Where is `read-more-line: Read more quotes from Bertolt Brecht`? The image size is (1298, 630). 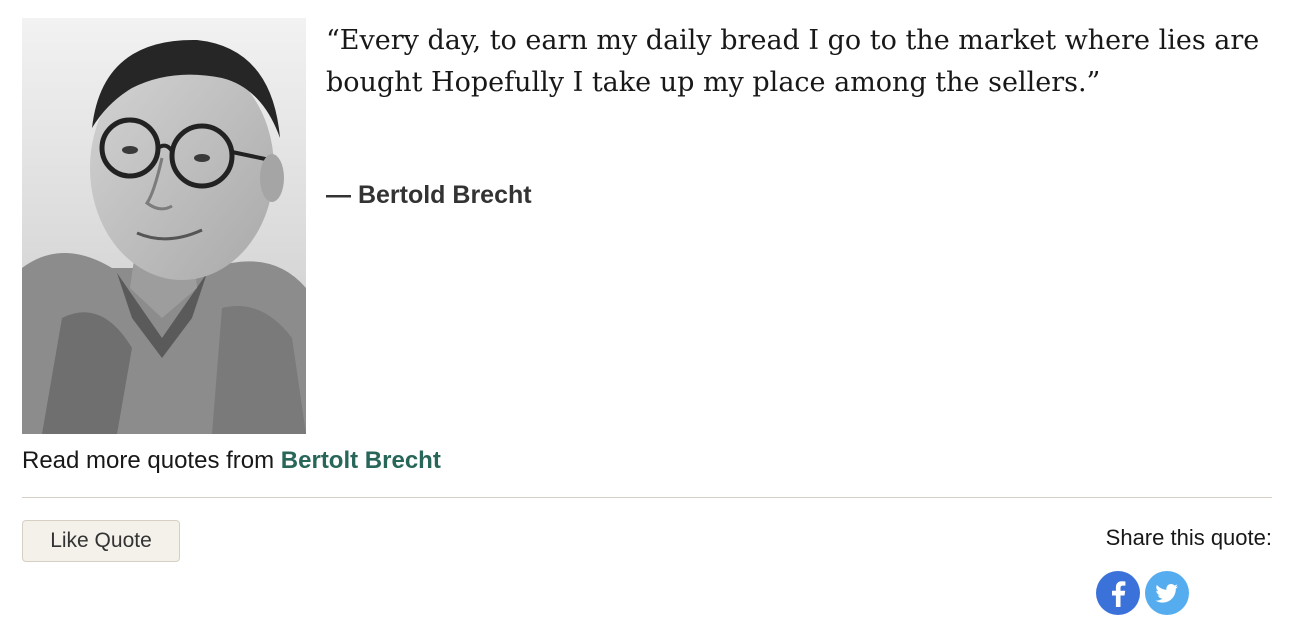
read-more-line: Read more quotes from Bertolt Brecht is located at coordinates (231, 461).